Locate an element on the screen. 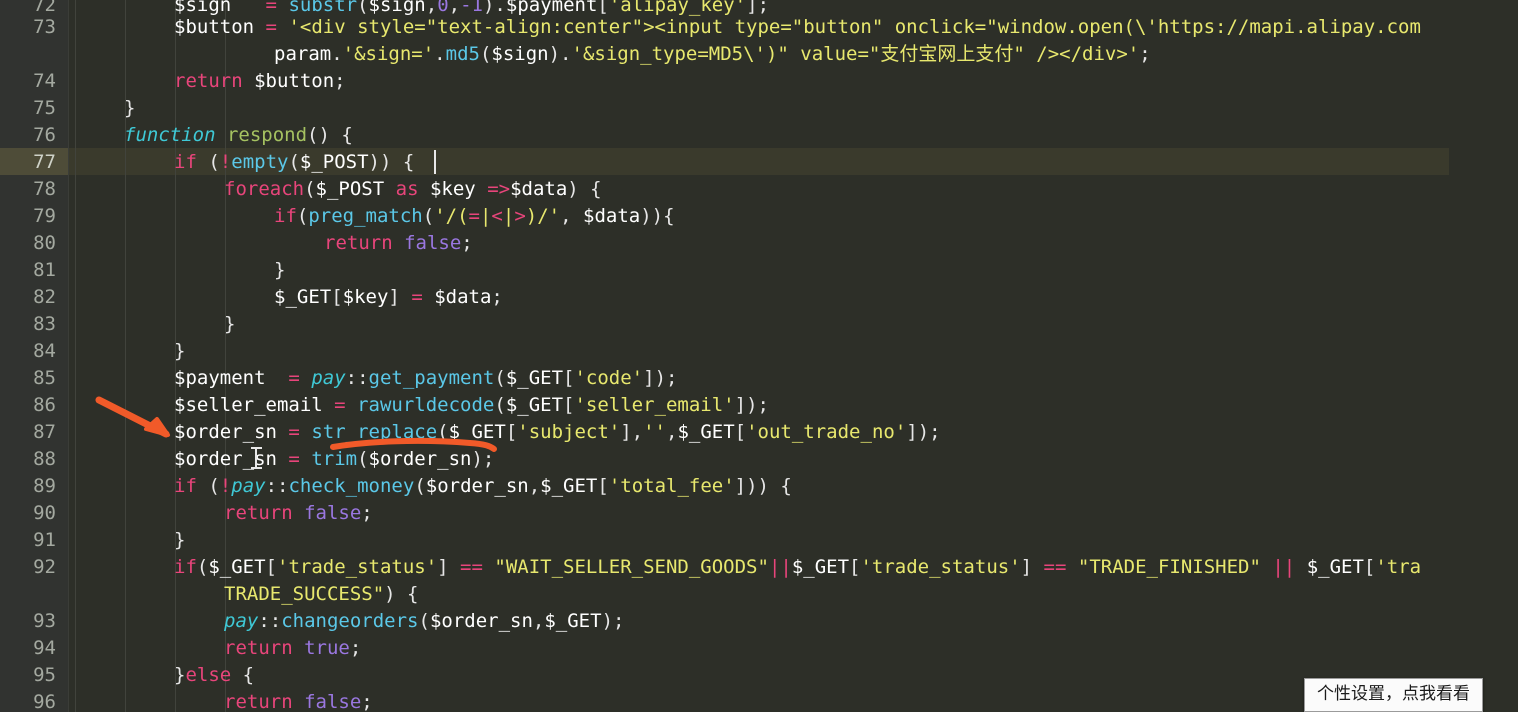 Image resolution: width=1518 pixels, height=712 pixels. line-number: 93 is located at coordinates (28, 621).